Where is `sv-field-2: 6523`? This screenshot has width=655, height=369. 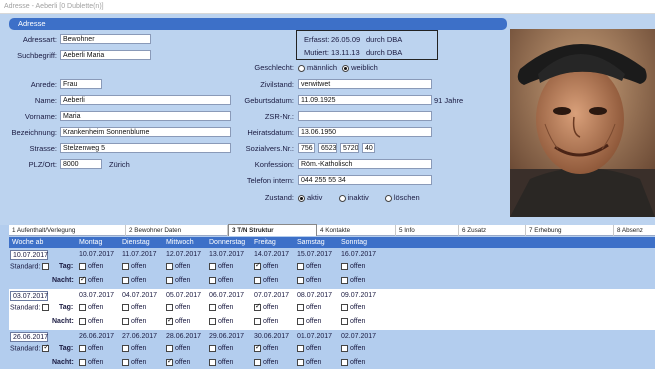 sv-field-2: 6523 is located at coordinates (327, 148).